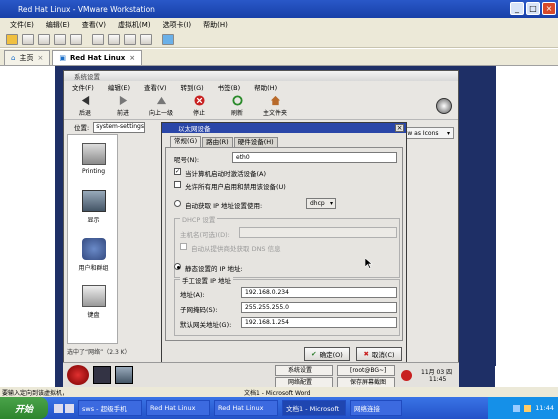 Image resolution: width=558 pixels, height=419 pixels. I want to click on auto-ip-label: 自动获取 IP 地址设置使用:, so click(224, 206).